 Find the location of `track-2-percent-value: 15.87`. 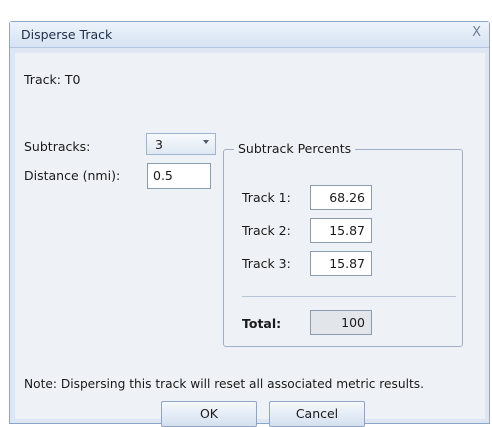

track-2-percent-value: 15.87 is located at coordinates (347, 230).